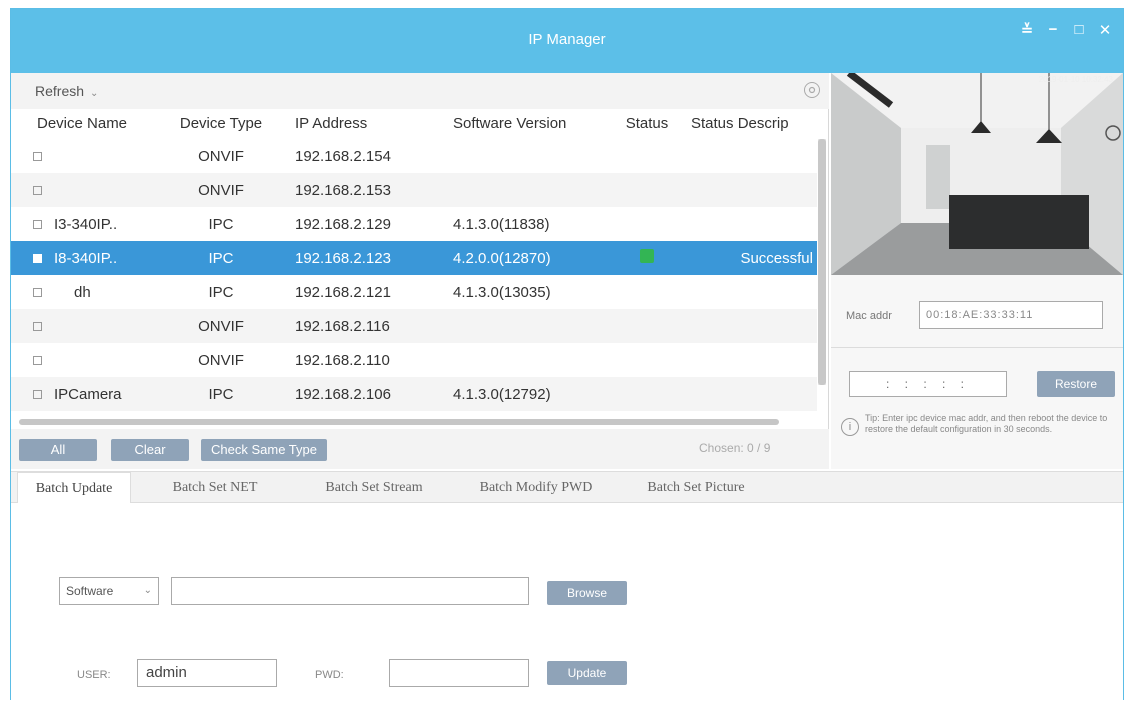 The height and width of the screenshot is (706, 1132). What do you see at coordinates (92, 394) in the screenshot?
I see `device-name-cell: IPCamera` at bounding box center [92, 394].